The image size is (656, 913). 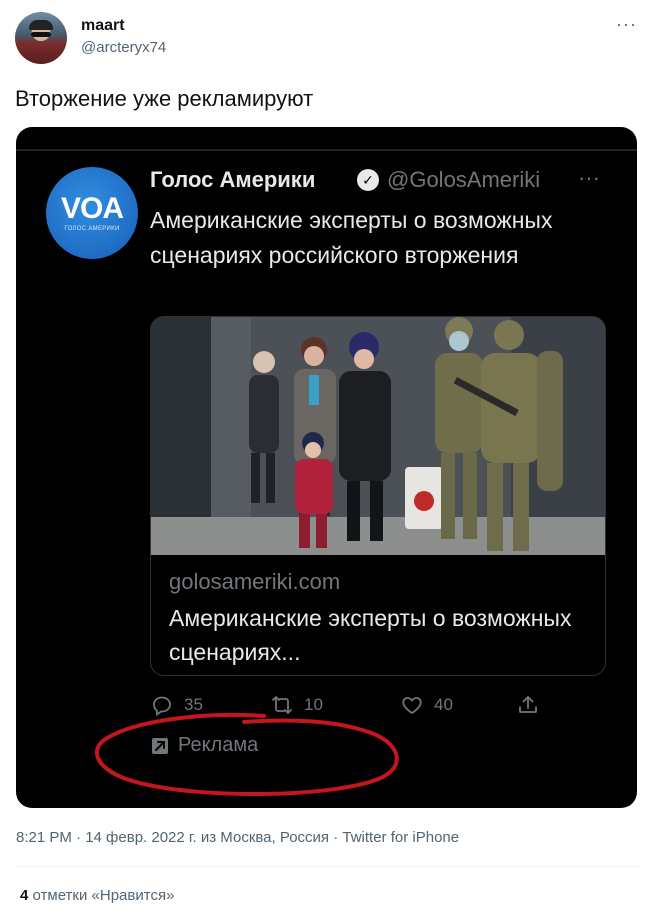 I want to click on voa-logo: VOA ГОЛОС АМЕРИКИ, so click(x=92, y=213).